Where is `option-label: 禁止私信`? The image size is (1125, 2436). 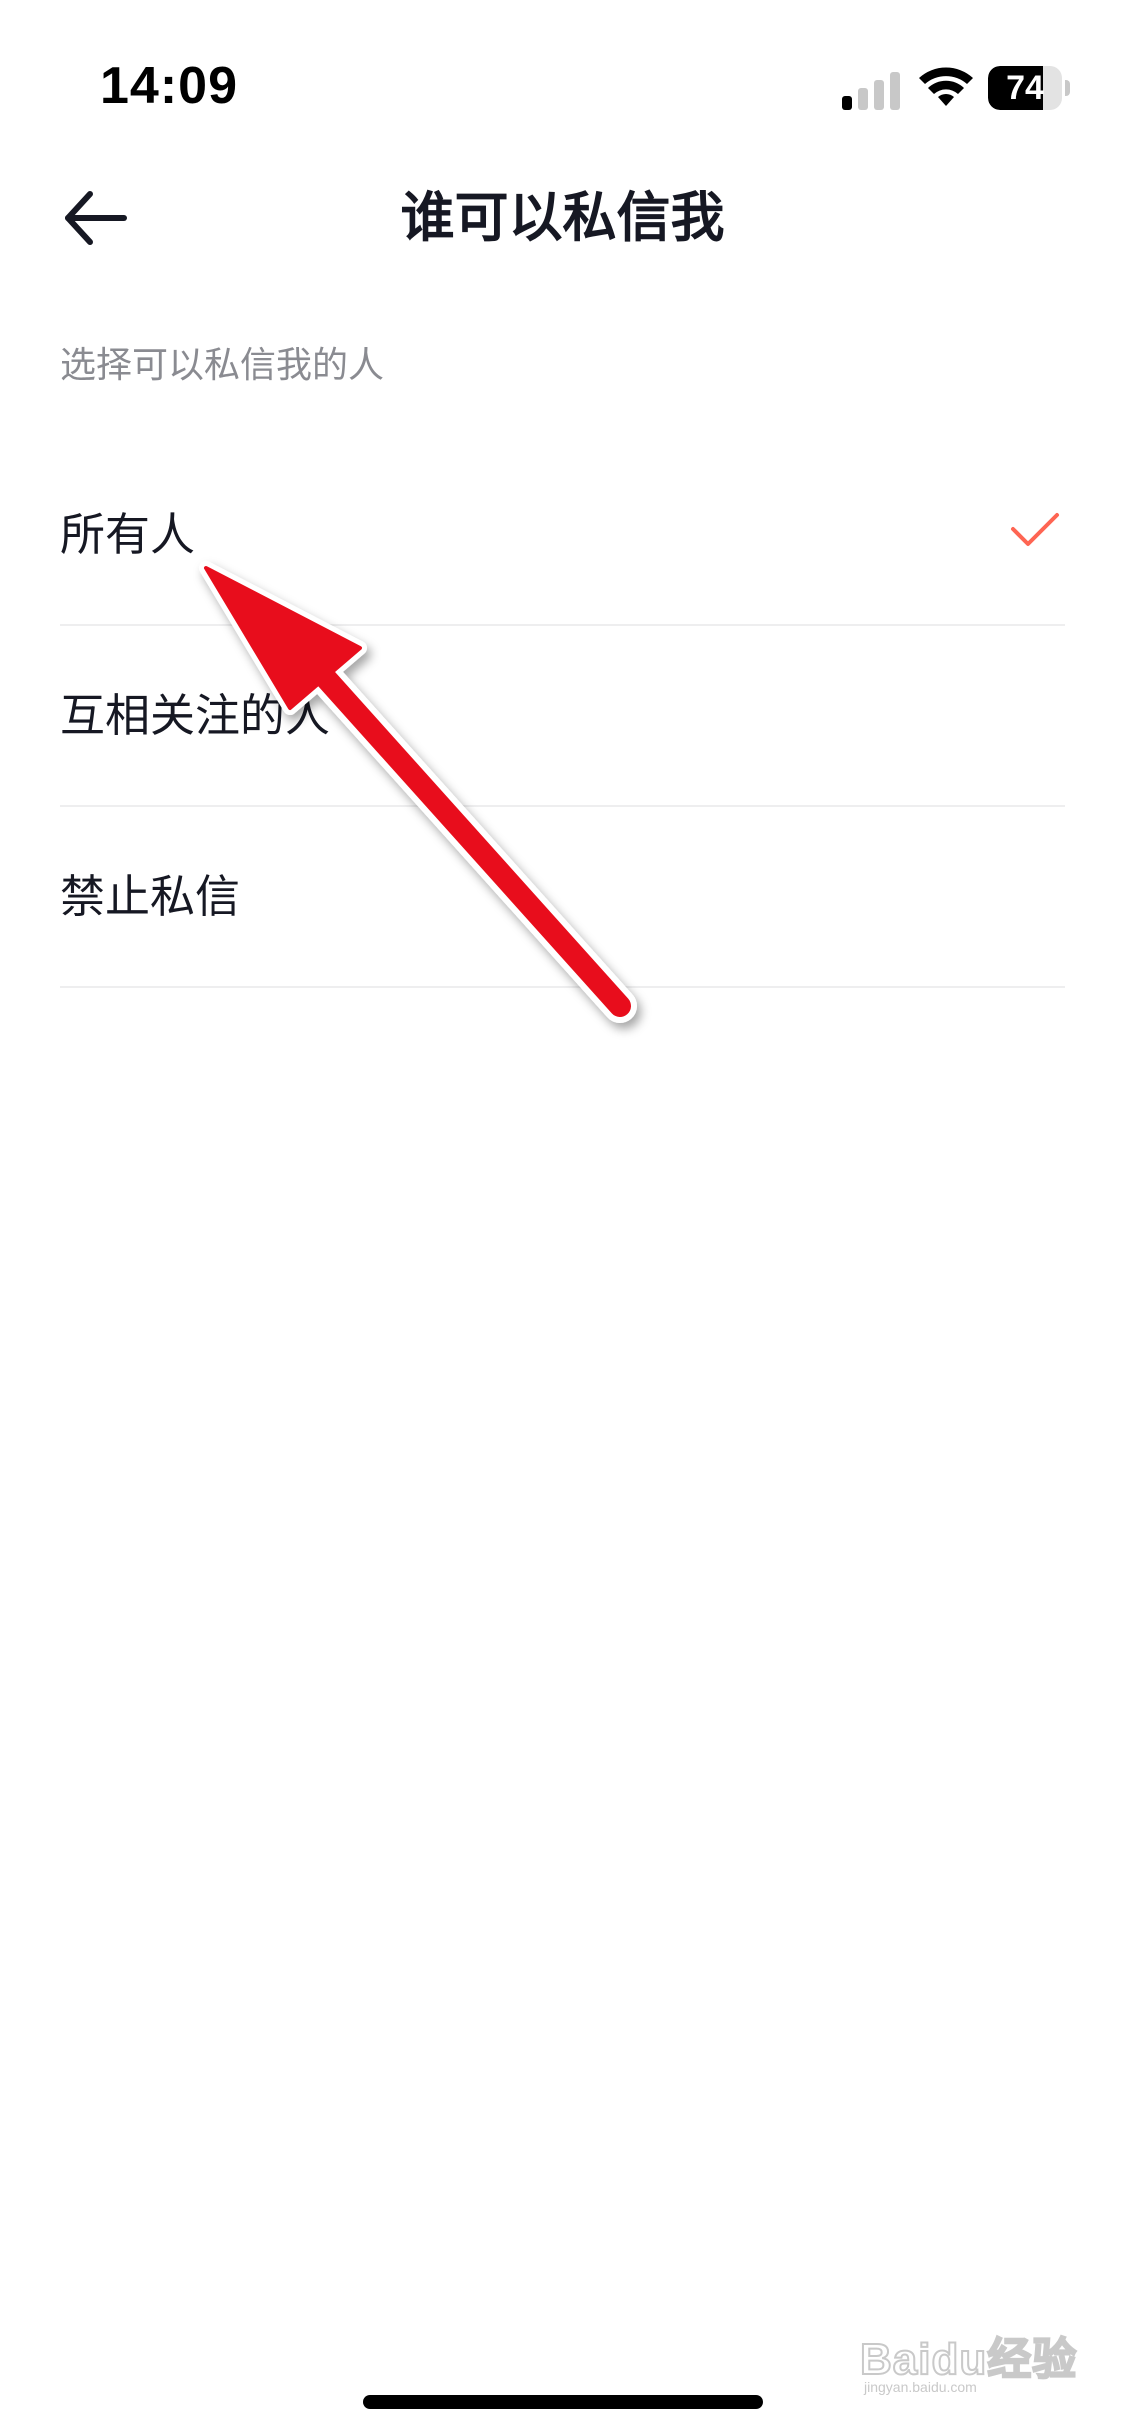 option-label: 禁止私信 is located at coordinates (150, 896).